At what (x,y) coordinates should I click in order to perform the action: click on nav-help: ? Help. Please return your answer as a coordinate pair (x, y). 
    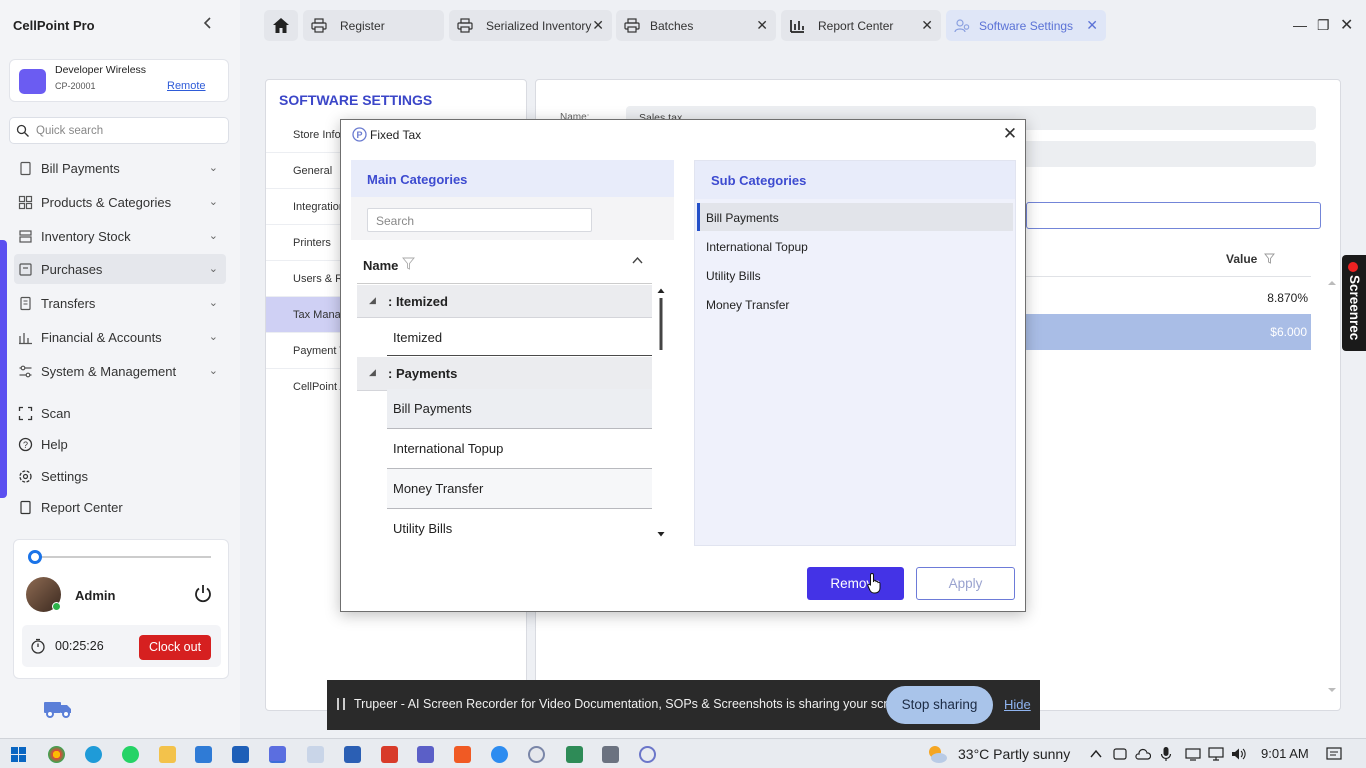
    Looking at the image, I should click on (120, 444).